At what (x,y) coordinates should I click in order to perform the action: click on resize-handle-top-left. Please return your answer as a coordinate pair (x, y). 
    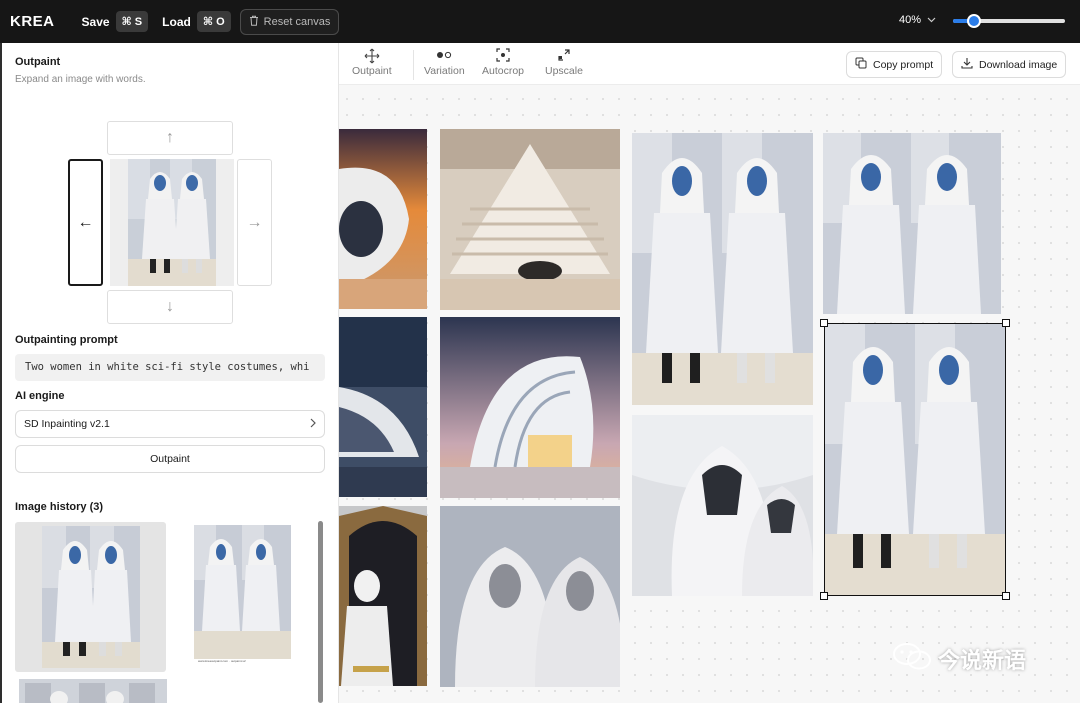
    Looking at the image, I should click on (824, 323).